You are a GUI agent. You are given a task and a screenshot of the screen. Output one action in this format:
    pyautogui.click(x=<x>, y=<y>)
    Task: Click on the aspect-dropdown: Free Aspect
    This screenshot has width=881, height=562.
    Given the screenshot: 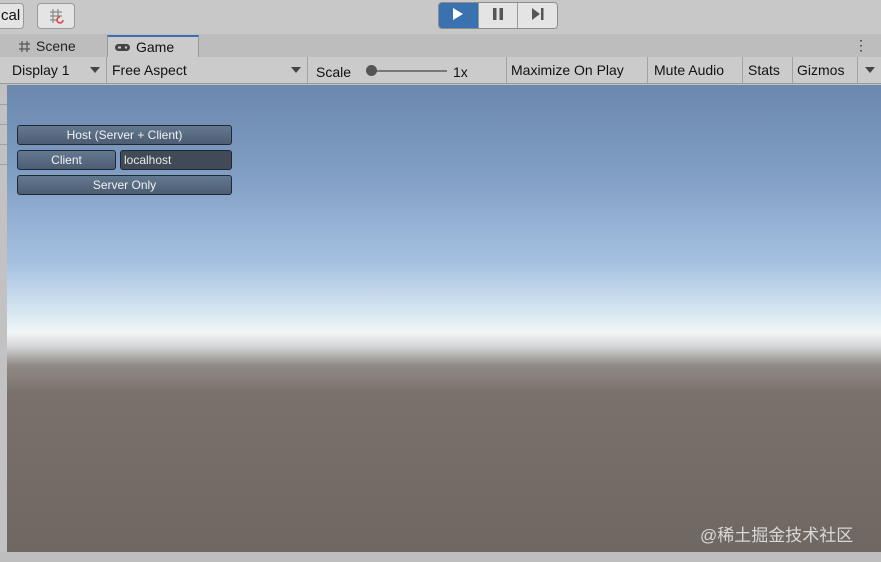 What is the action you would take?
    pyautogui.click(x=207, y=70)
    